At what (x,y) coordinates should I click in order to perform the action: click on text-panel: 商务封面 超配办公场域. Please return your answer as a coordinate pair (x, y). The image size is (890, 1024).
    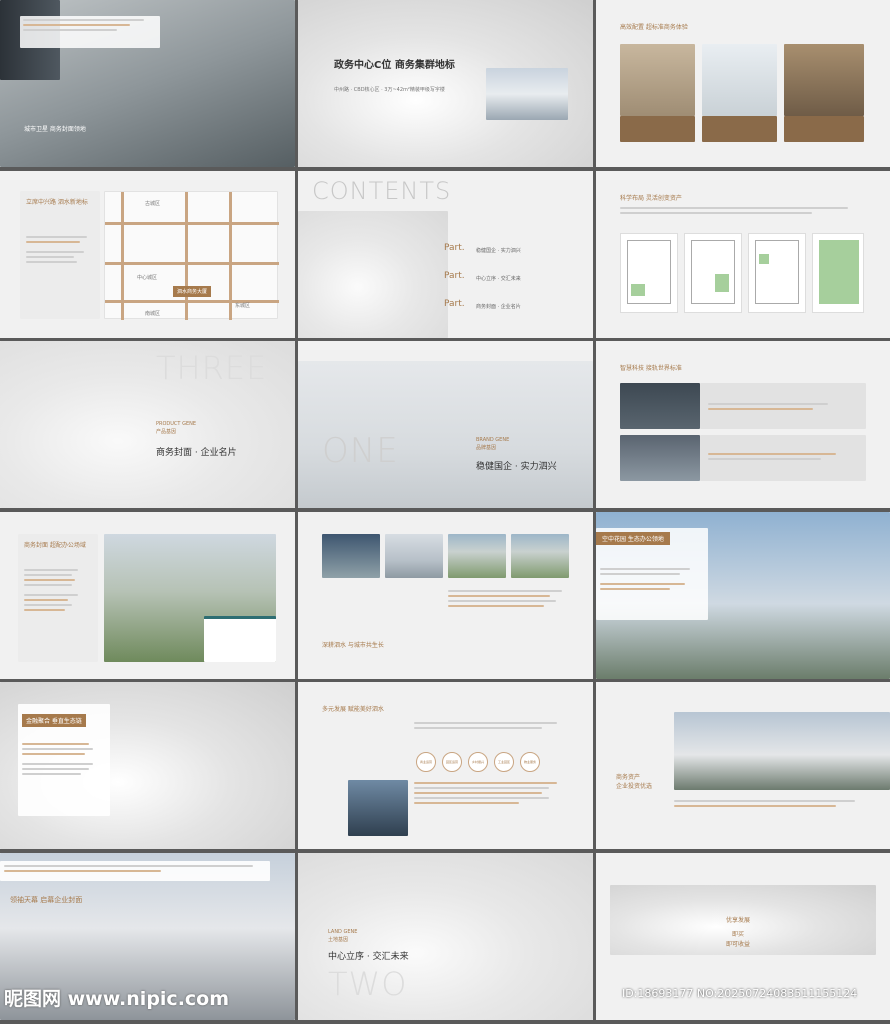
    Looking at the image, I should click on (58, 598).